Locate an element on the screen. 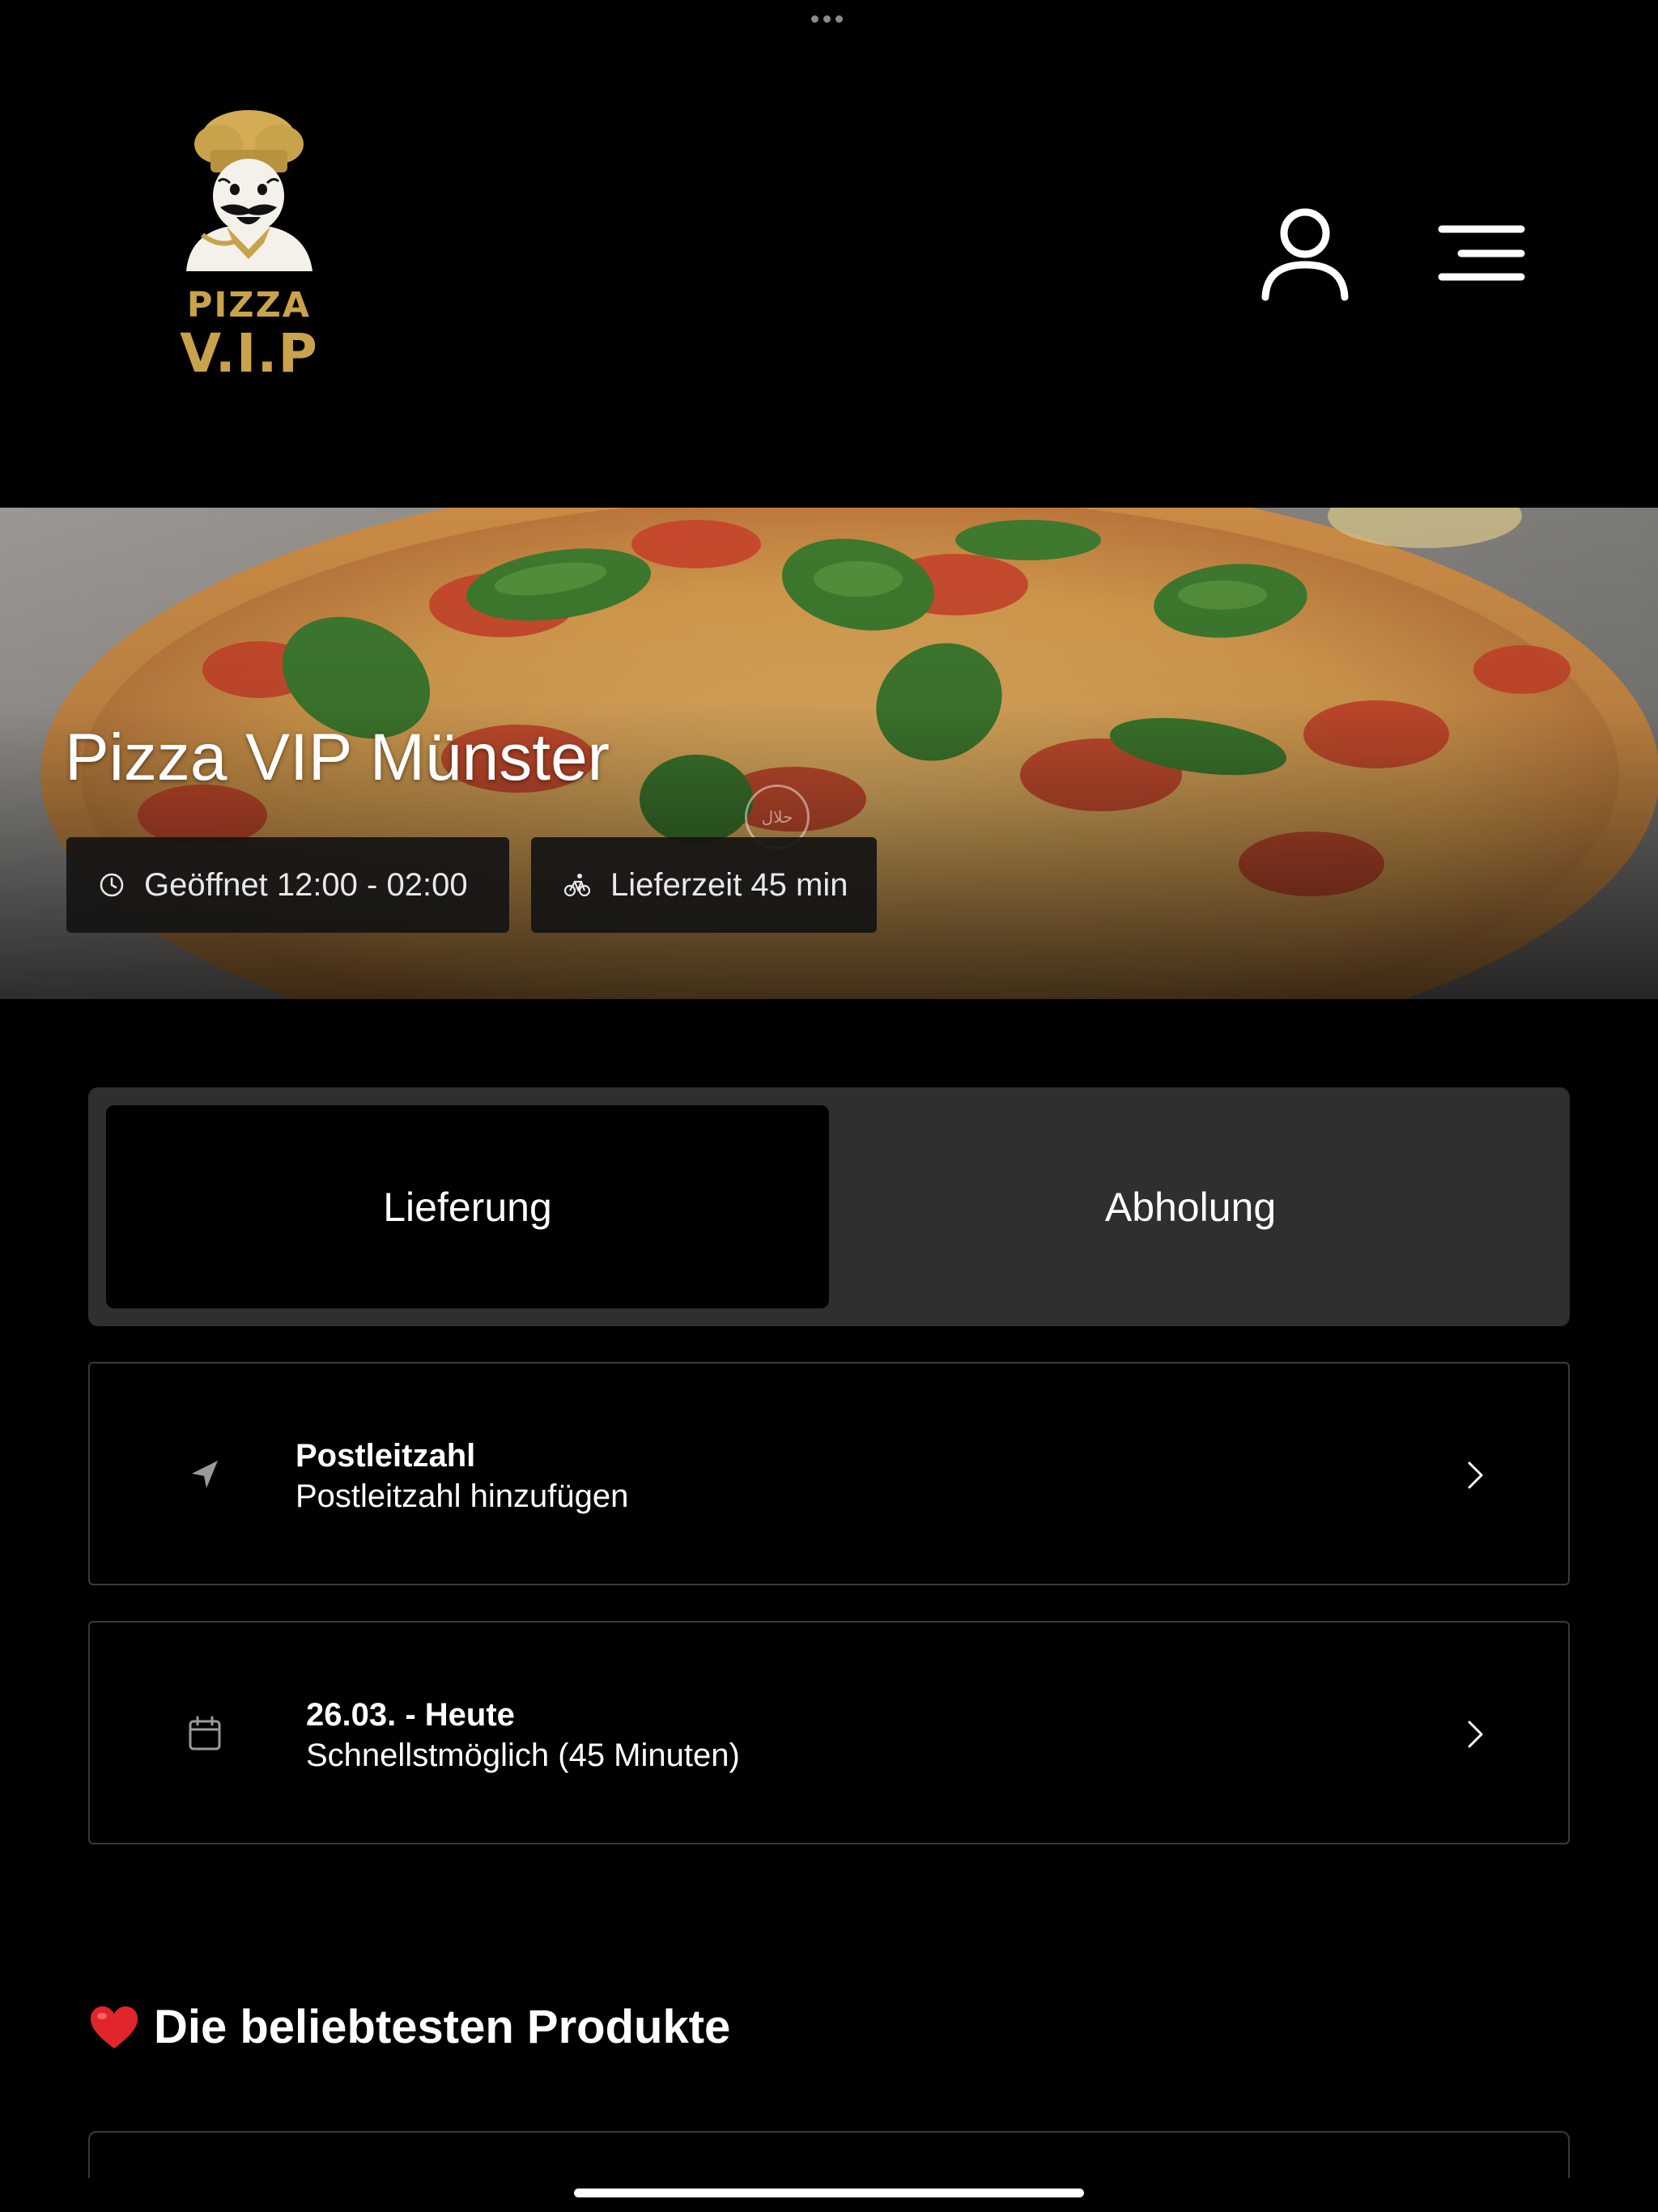 The width and height of the screenshot is (1658, 2212). user-icon is located at coordinates (1305, 255).